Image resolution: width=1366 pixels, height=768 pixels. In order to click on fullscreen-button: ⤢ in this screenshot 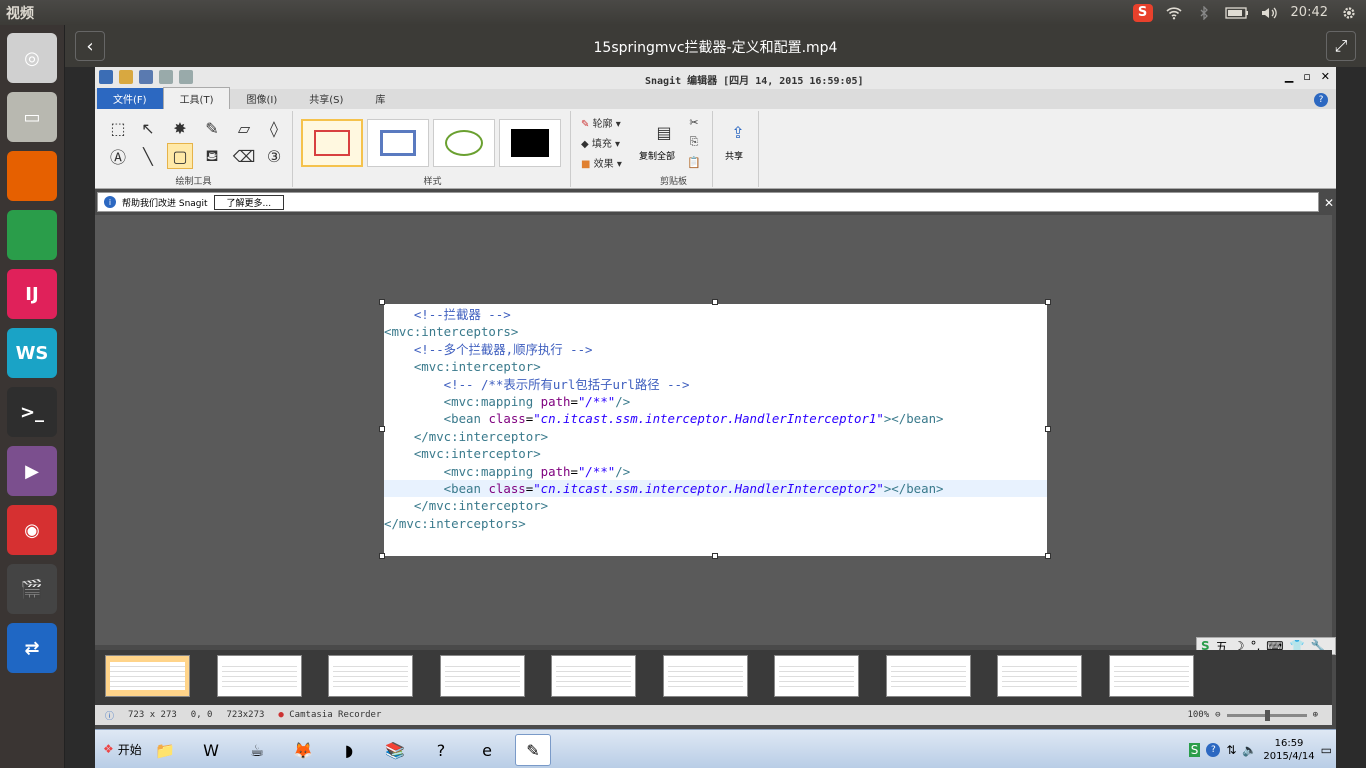, I will do `click(1341, 46)`.